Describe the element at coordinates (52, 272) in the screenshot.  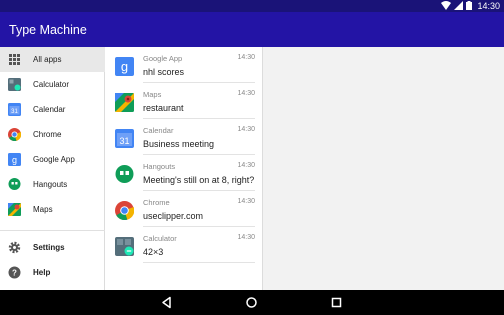
I see `drawer-item-help: ? Help` at that location.